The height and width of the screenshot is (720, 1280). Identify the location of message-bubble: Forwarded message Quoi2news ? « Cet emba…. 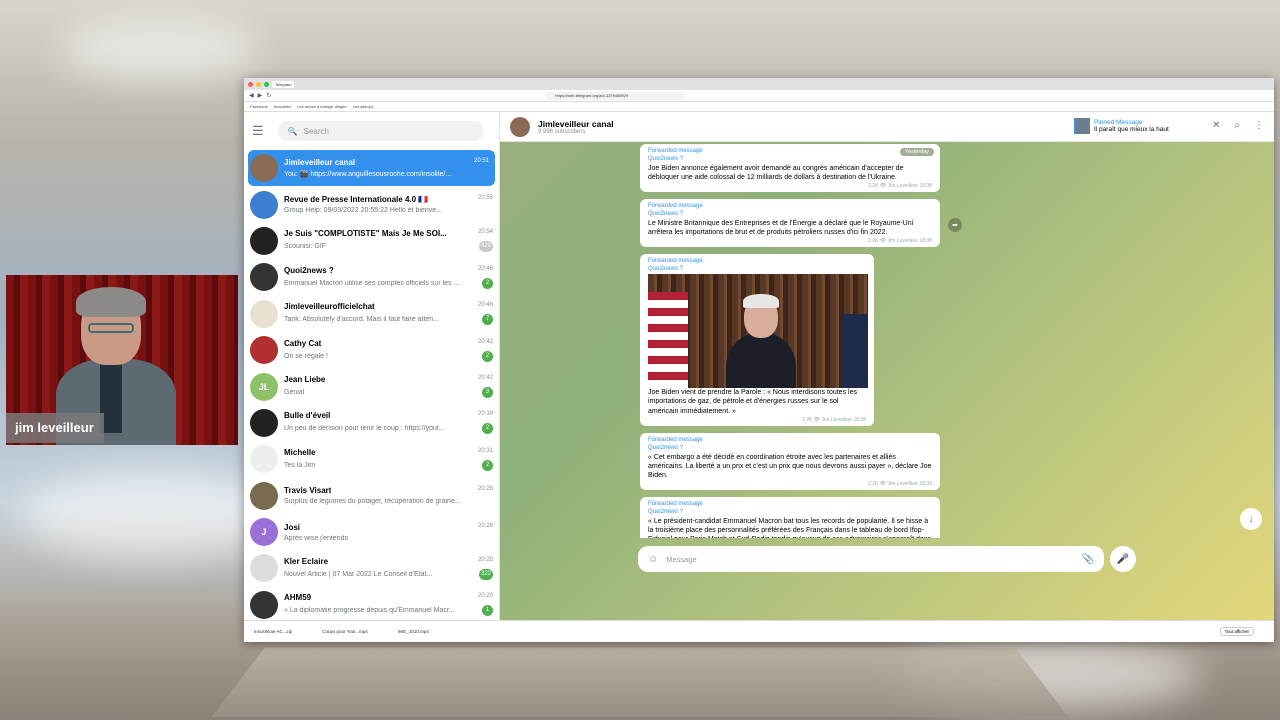
(790, 461).